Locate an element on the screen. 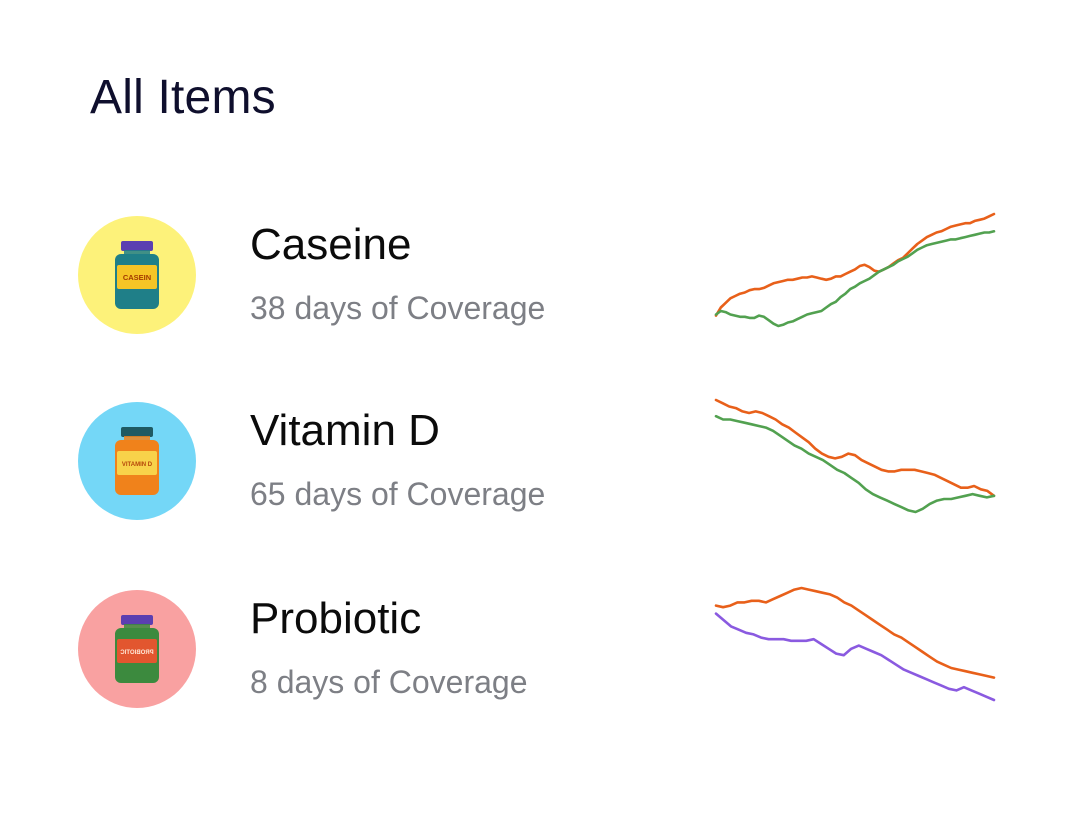 This screenshot has height=829, width=1068. avatar: VITAMIN D is located at coordinates (137, 461).